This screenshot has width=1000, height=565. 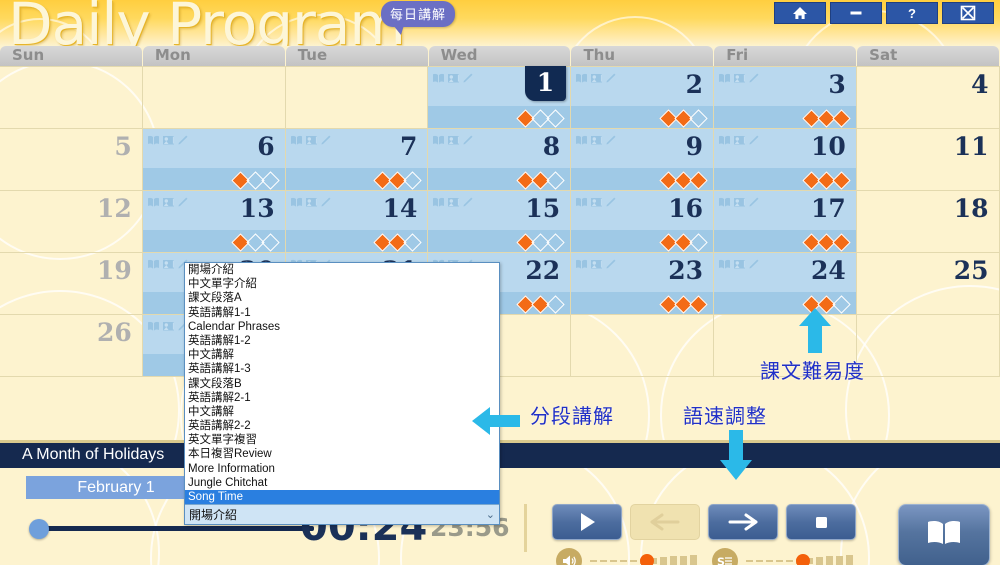 What do you see at coordinates (342, 298) in the screenshot?
I see `segment-list-item: 課文段落A` at bounding box center [342, 298].